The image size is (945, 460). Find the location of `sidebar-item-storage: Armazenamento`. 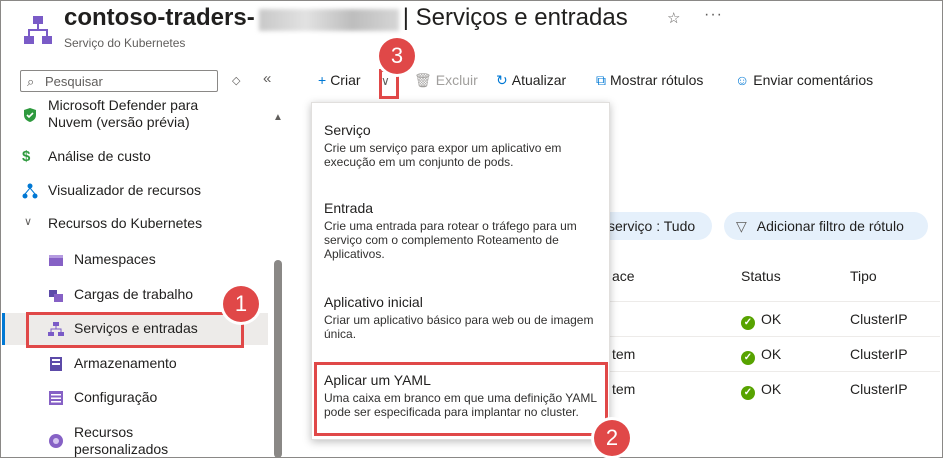

sidebar-item-storage: Armazenamento is located at coordinates (135, 365).